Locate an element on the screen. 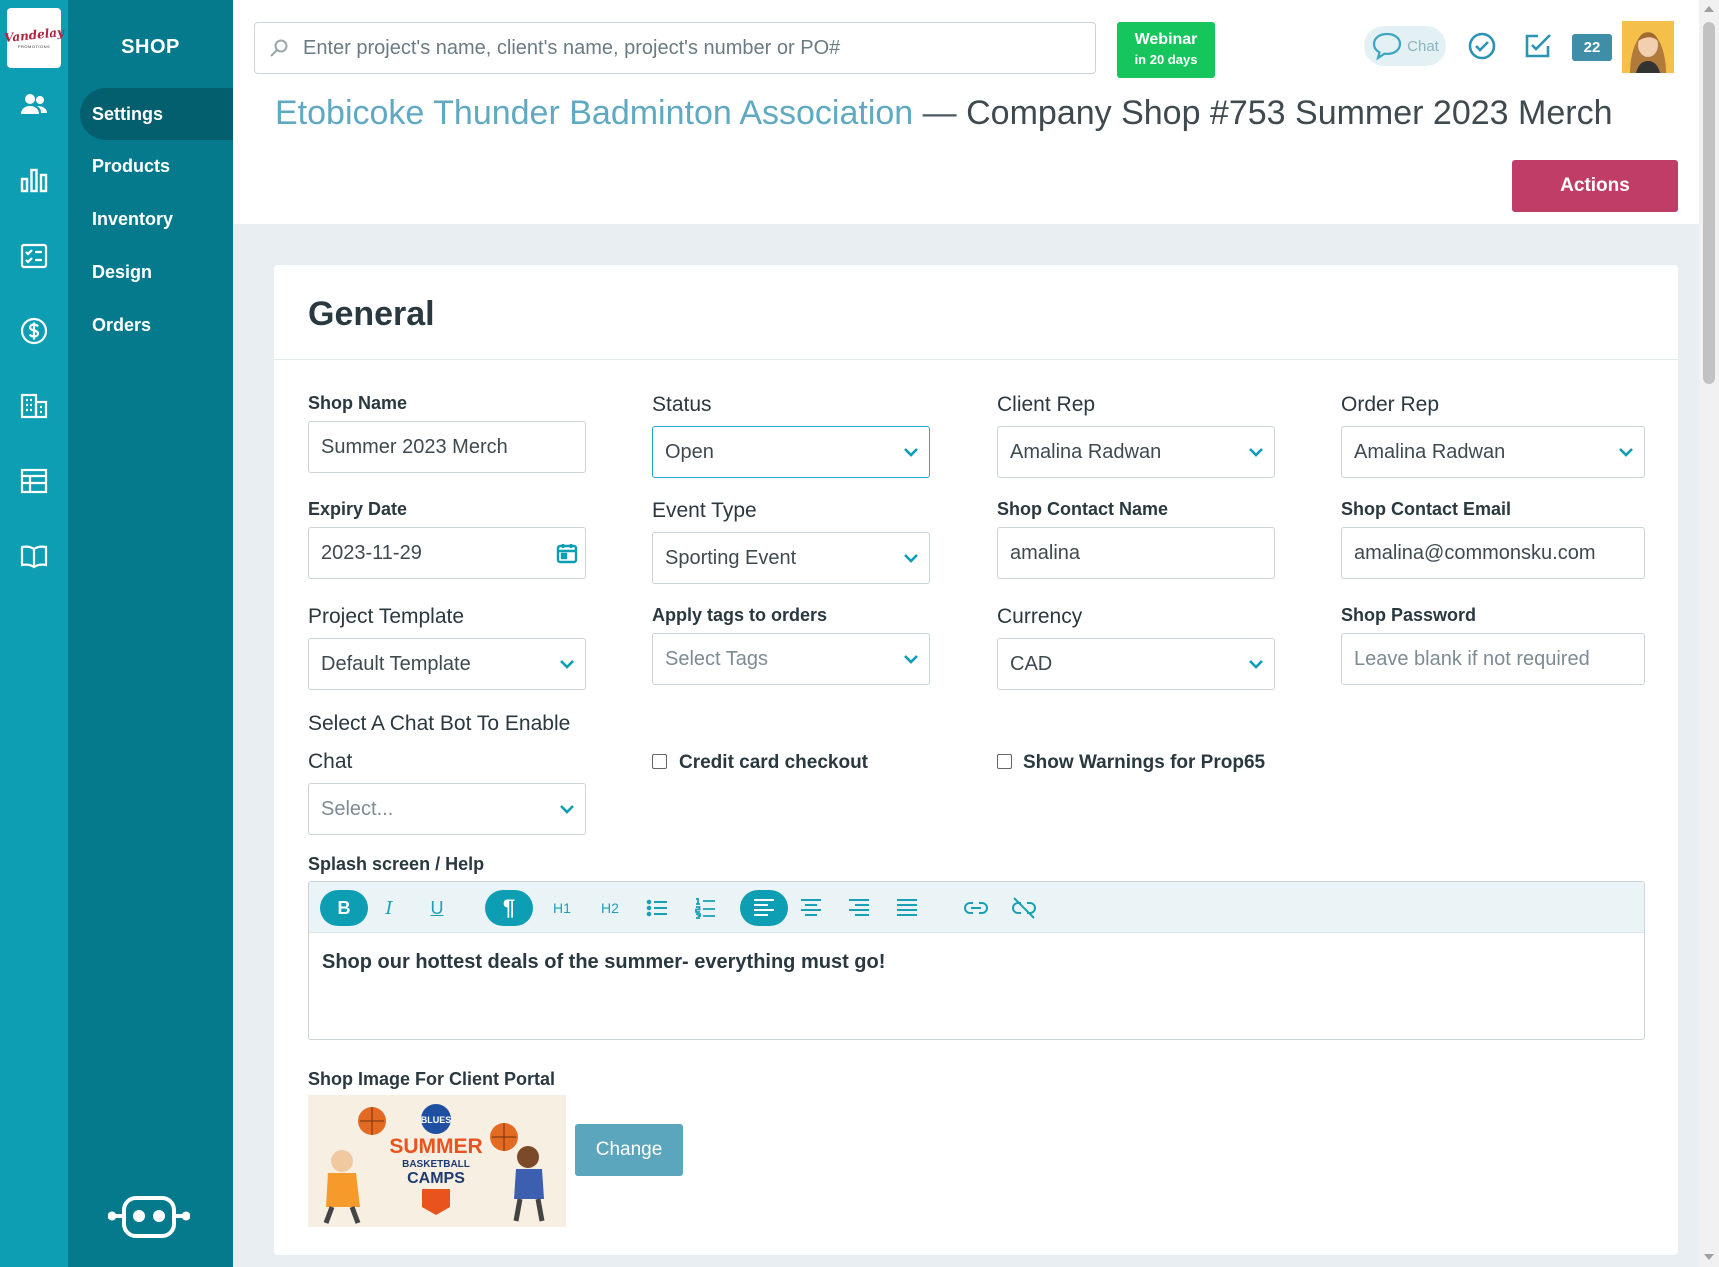 The width and height of the screenshot is (1719, 1267). divider is located at coordinates (976, 359).